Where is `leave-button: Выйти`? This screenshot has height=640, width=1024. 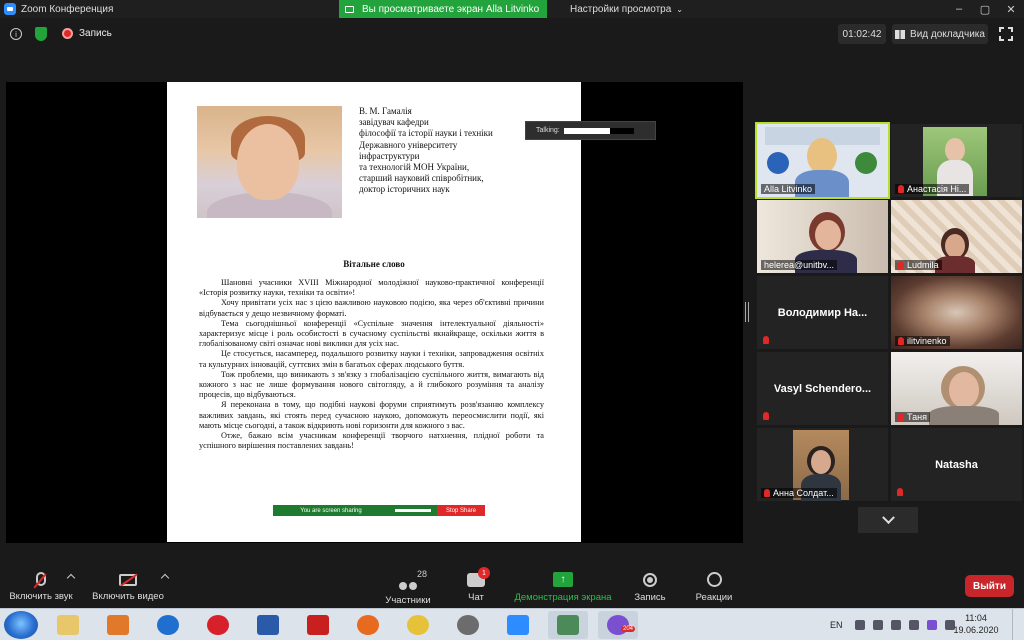
leave-button: Выйти is located at coordinates (989, 586).